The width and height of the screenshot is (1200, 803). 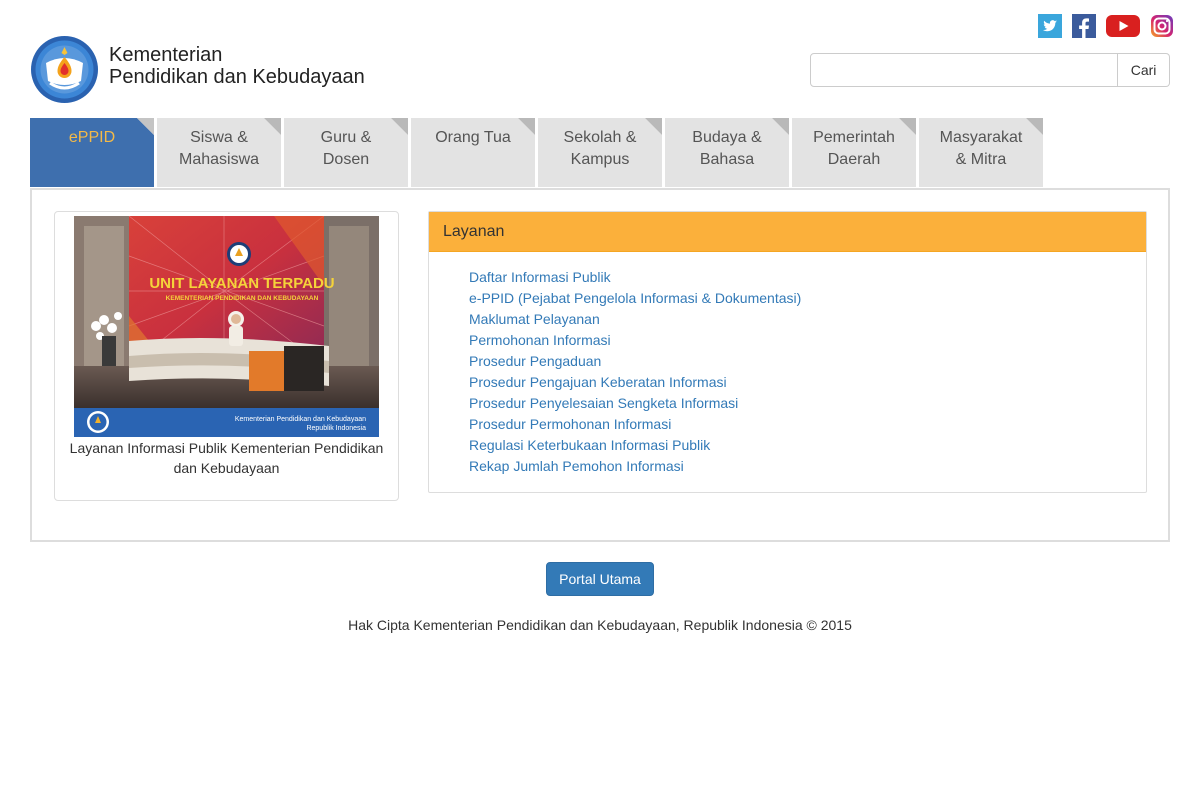 I want to click on tab-siswa-mahasiswa: Siswa & Mahasiswa, so click(x=219, y=152).